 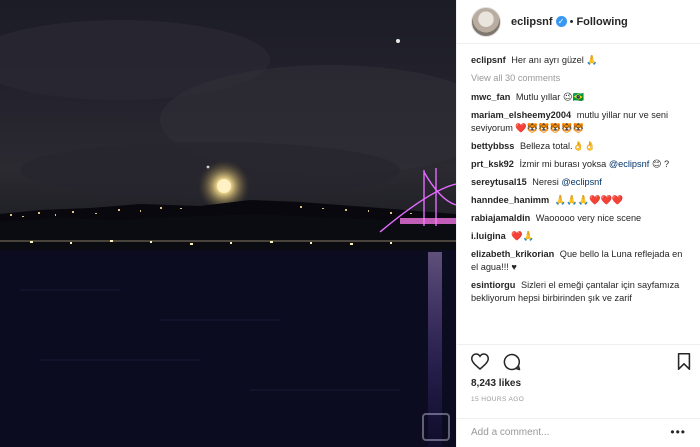 What do you see at coordinates (589, 200) in the screenshot?
I see `comment-text: 🙏🙏🙏❤️❤️❤️` at bounding box center [589, 200].